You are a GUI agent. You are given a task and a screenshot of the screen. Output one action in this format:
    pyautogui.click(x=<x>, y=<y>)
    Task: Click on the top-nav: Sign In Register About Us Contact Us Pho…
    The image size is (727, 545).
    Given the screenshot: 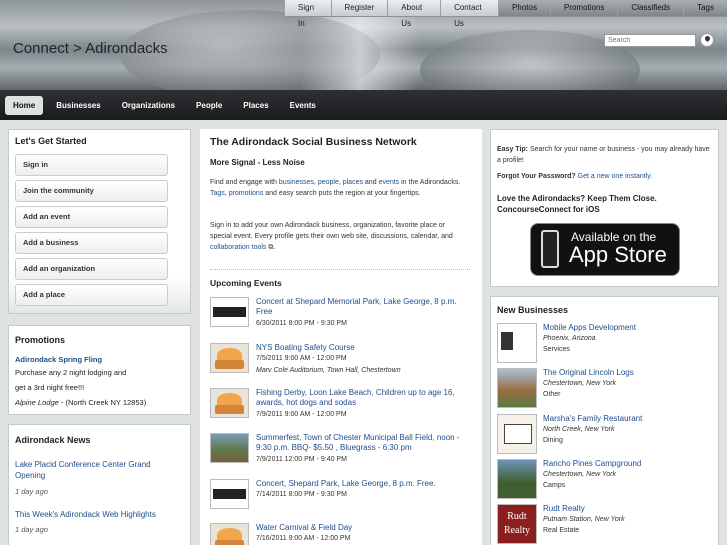 What is the action you would take?
    pyautogui.click(x=505, y=14)
    